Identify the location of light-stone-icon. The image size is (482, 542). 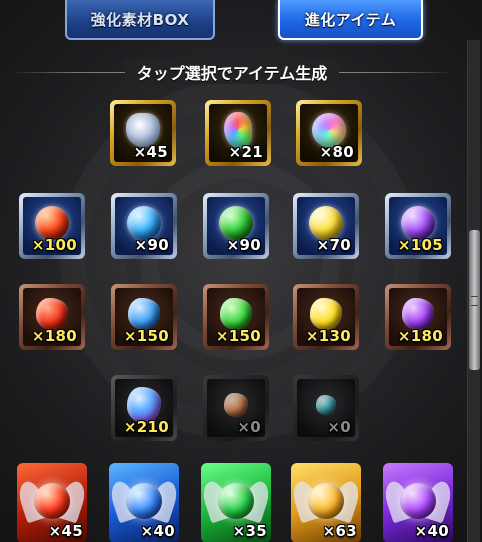
(326, 313).